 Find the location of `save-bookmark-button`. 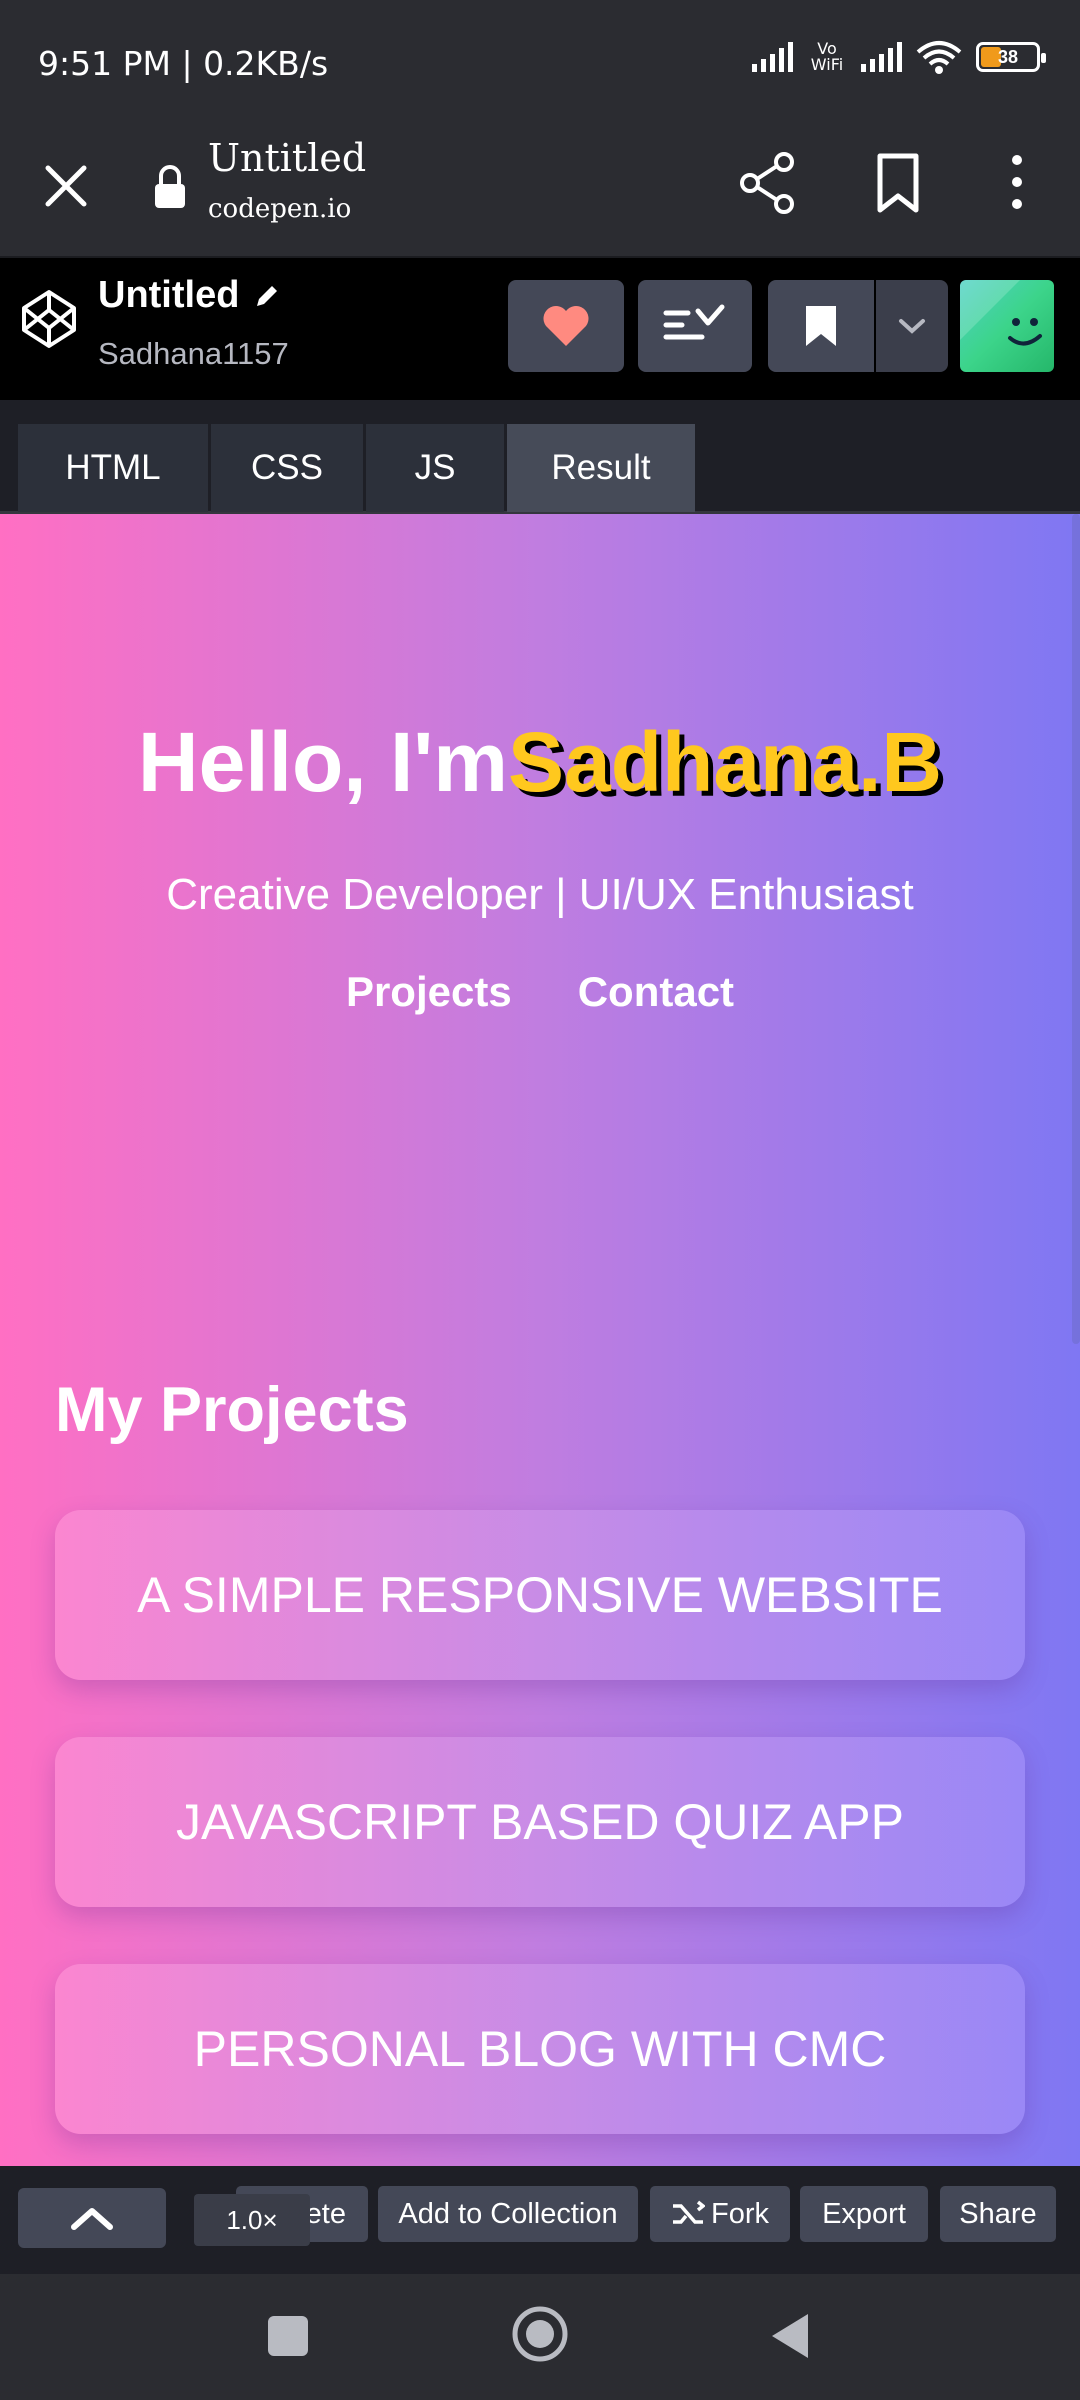

save-bookmark-button is located at coordinates (821, 326).